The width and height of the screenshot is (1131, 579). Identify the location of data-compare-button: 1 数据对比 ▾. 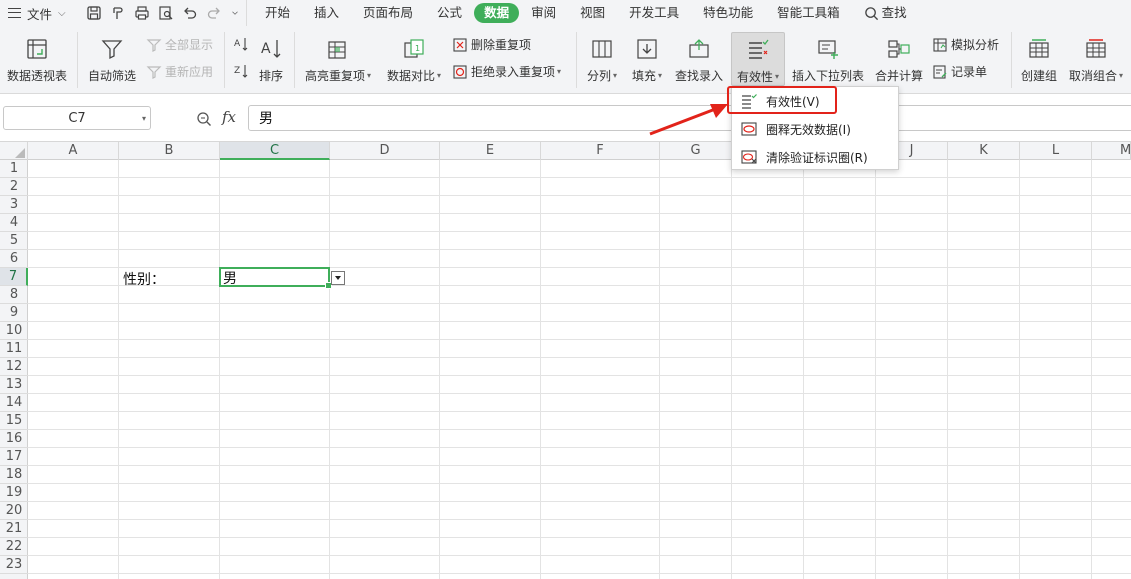
(414, 59).